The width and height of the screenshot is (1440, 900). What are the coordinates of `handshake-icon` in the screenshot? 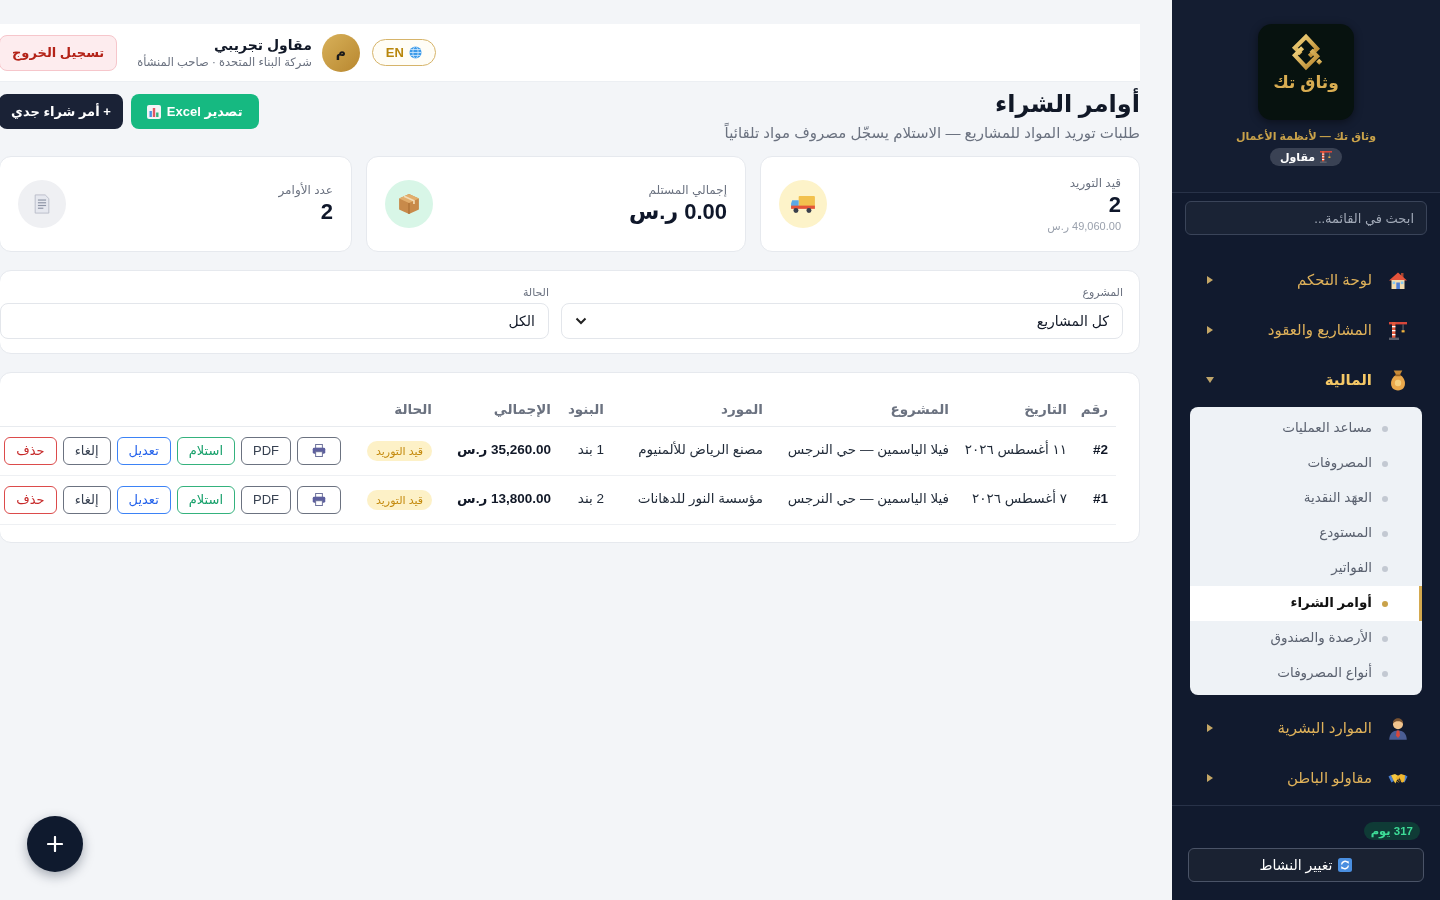 It's located at (1398, 778).